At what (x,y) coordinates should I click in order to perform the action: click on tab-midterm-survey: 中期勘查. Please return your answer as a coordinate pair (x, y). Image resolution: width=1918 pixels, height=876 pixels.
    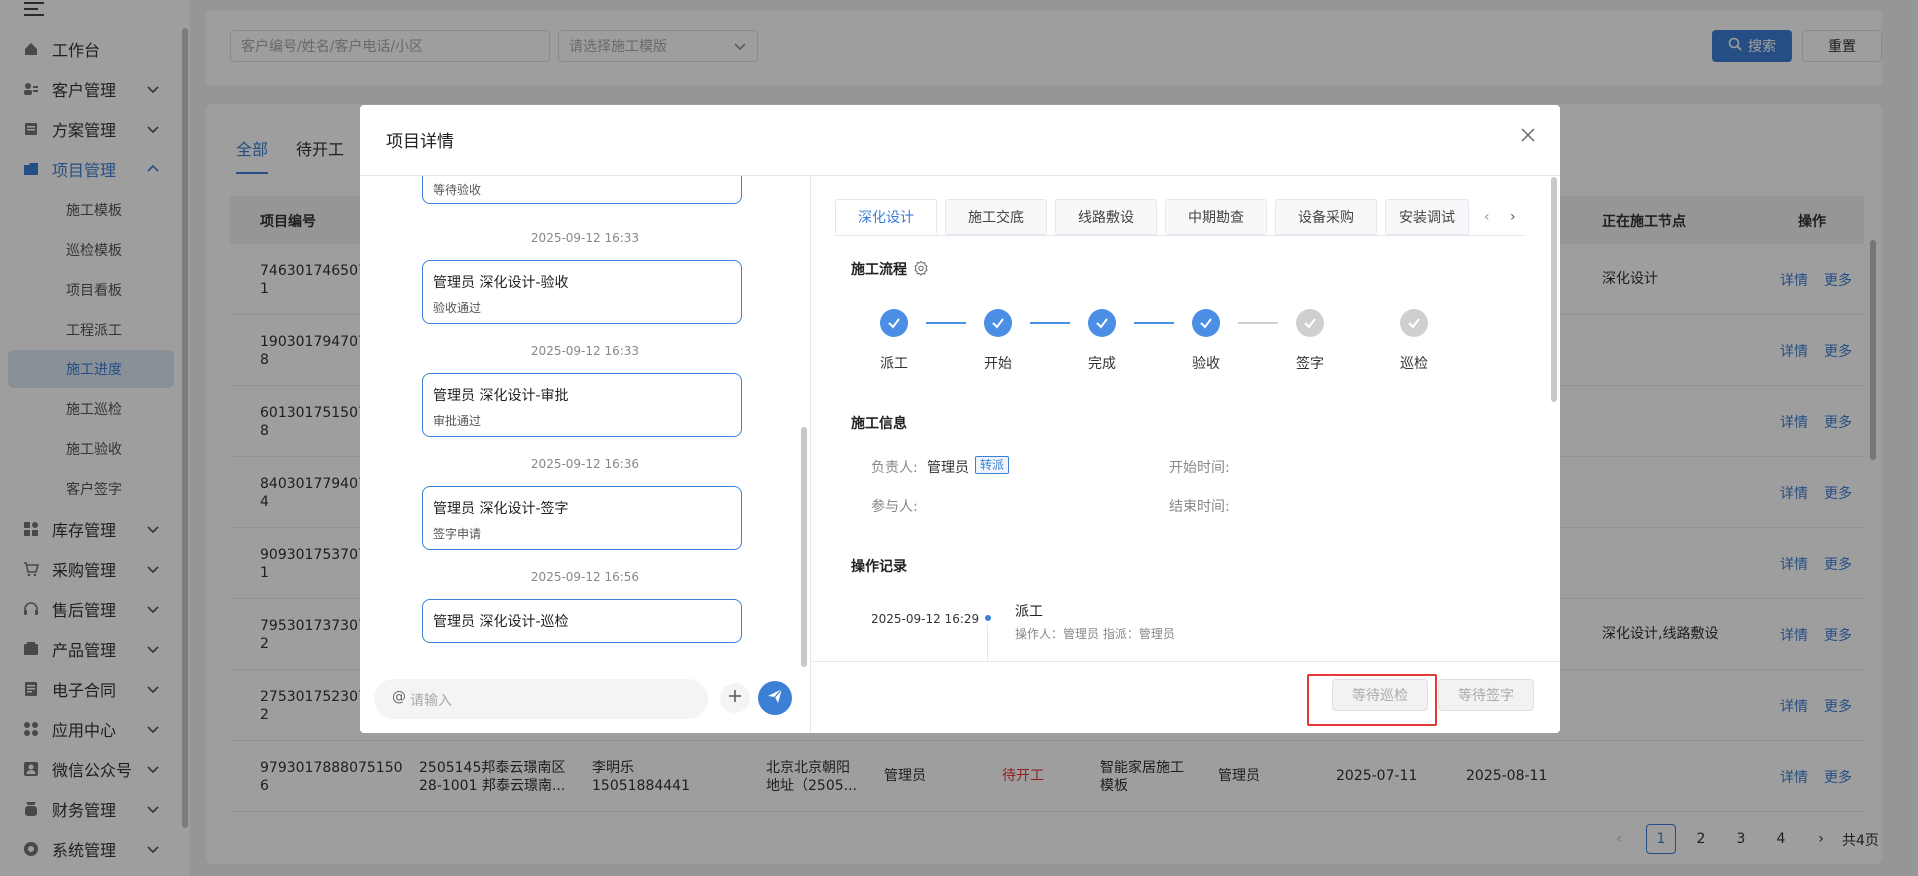
    Looking at the image, I should click on (1216, 217).